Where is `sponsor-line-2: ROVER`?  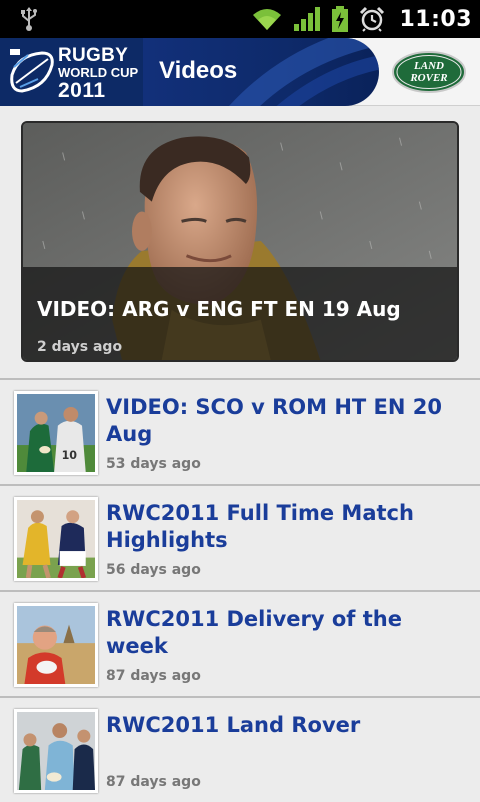 sponsor-line-2: ROVER is located at coordinates (428, 78).